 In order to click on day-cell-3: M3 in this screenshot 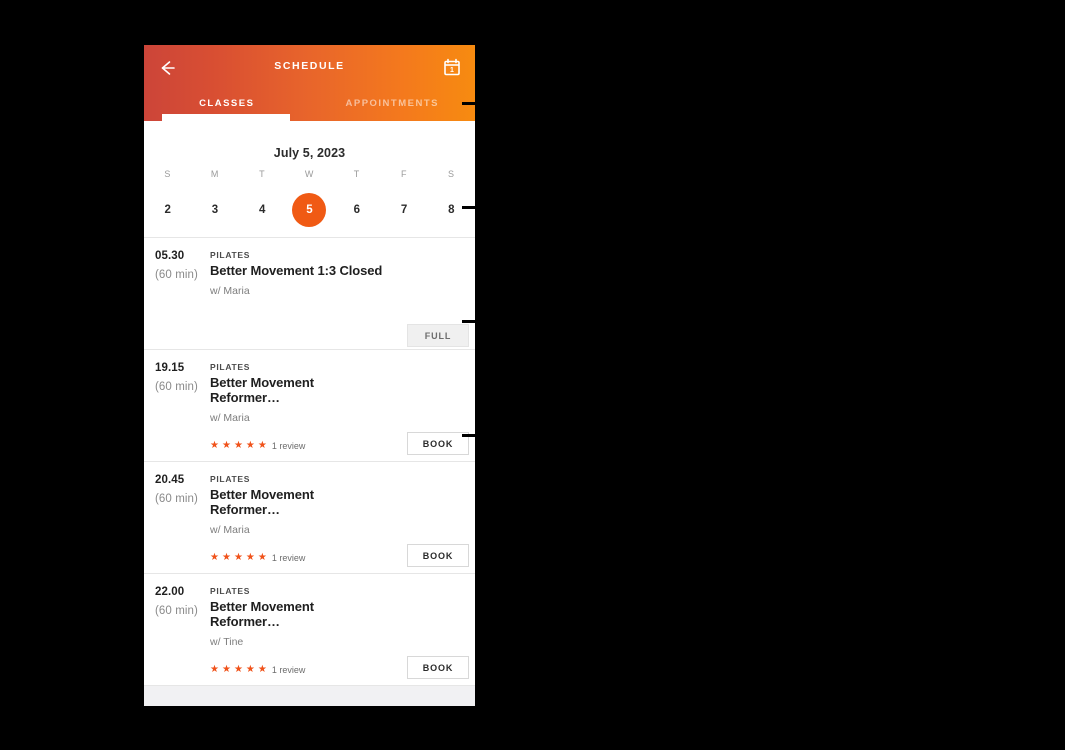, I will do `click(214, 198)`.